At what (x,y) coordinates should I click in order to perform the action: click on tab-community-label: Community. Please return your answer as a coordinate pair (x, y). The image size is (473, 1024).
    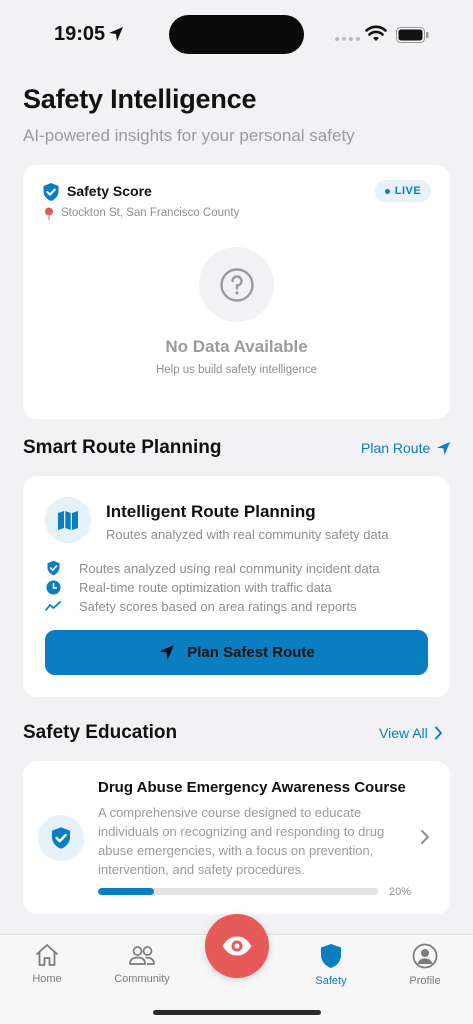
    Looking at the image, I should click on (142, 979).